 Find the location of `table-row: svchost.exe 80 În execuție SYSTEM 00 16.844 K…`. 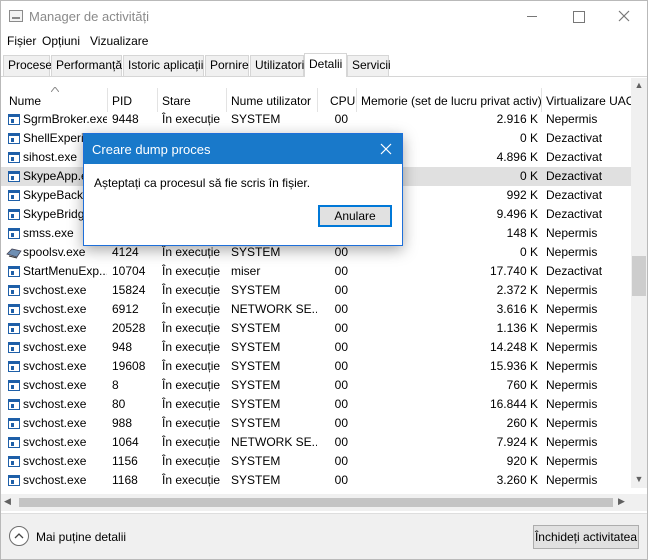

table-row: svchost.exe 80 În execuție SYSTEM 00 16.844 K… is located at coordinates (316, 404).